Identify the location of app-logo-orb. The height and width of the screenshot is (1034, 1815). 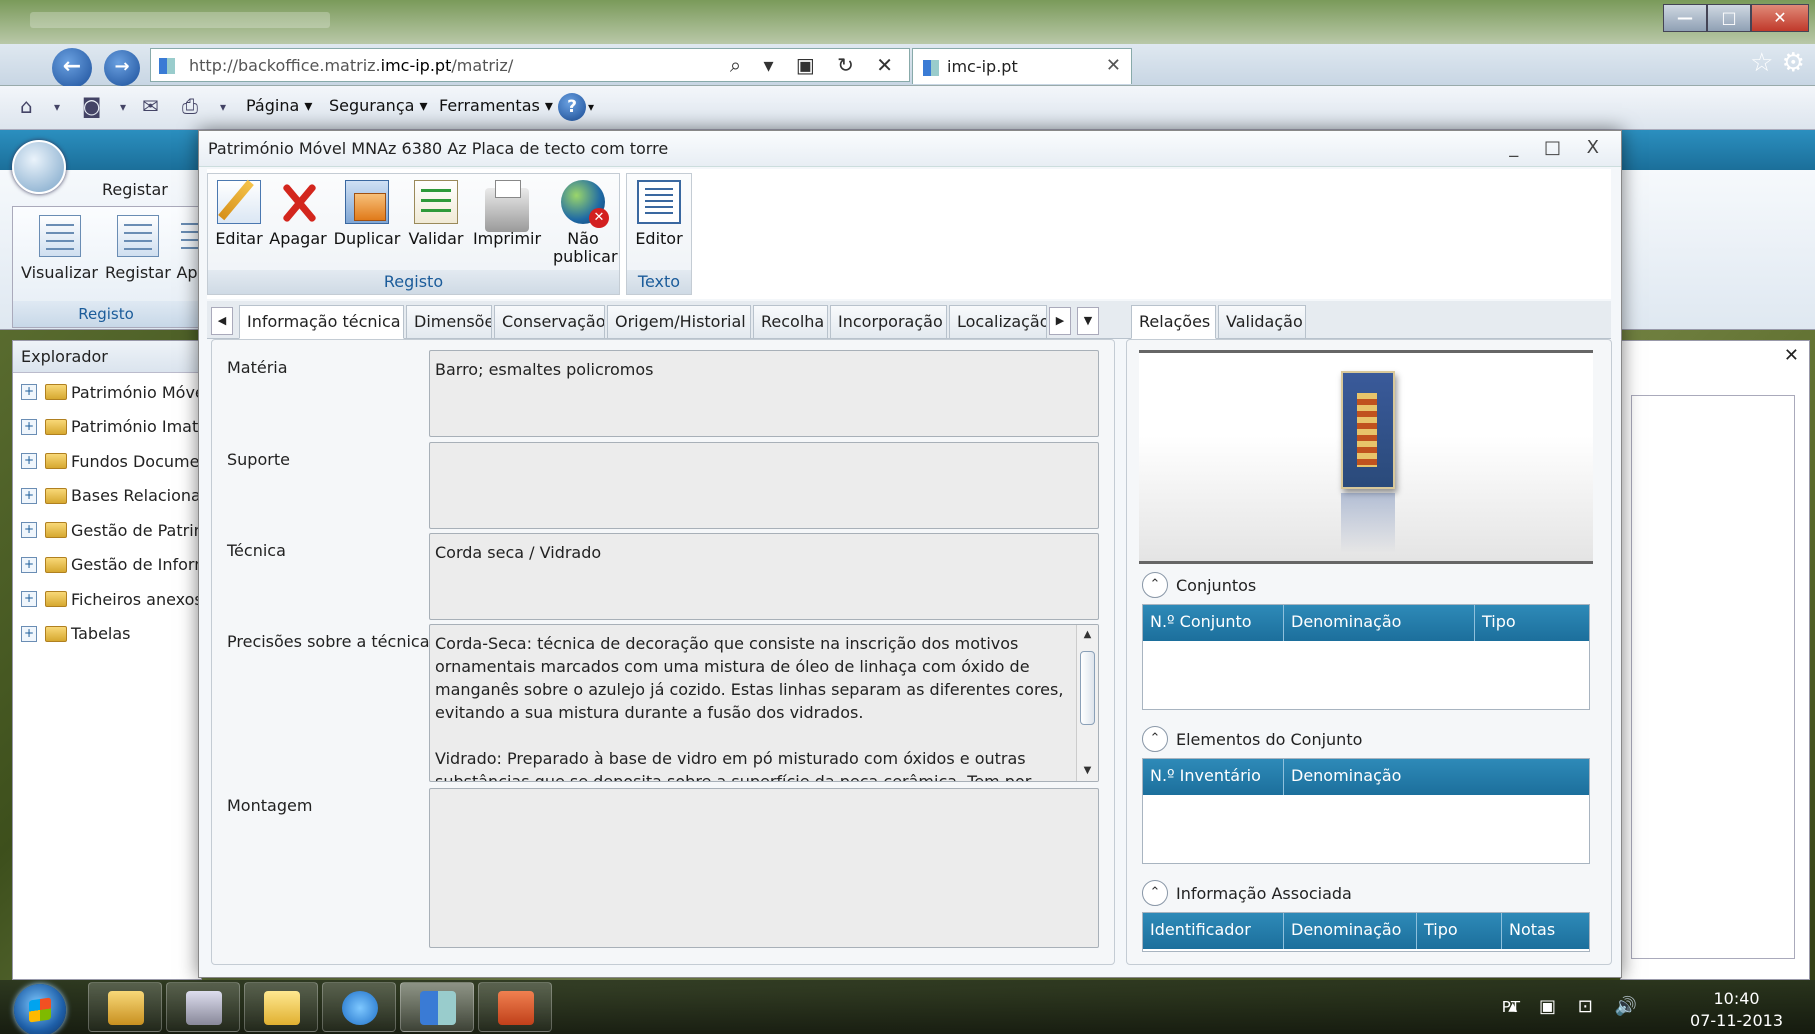
(39, 167).